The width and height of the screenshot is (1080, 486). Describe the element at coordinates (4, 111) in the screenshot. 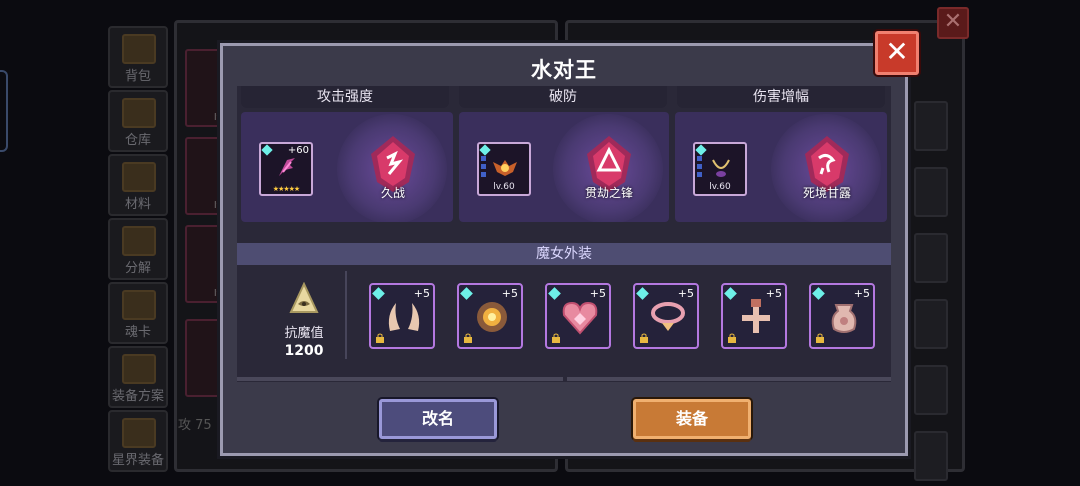

I see `side-handle` at that location.